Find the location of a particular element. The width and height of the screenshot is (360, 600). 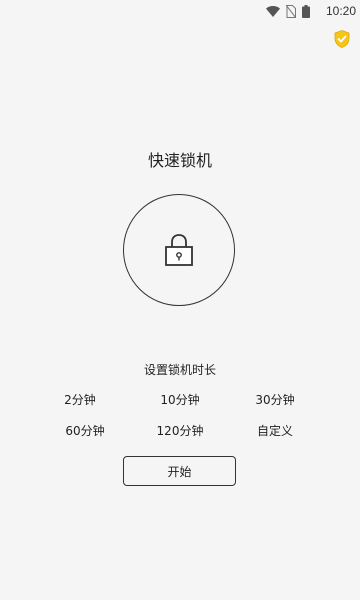

option-2-min: 2分钟 is located at coordinates (80, 400).